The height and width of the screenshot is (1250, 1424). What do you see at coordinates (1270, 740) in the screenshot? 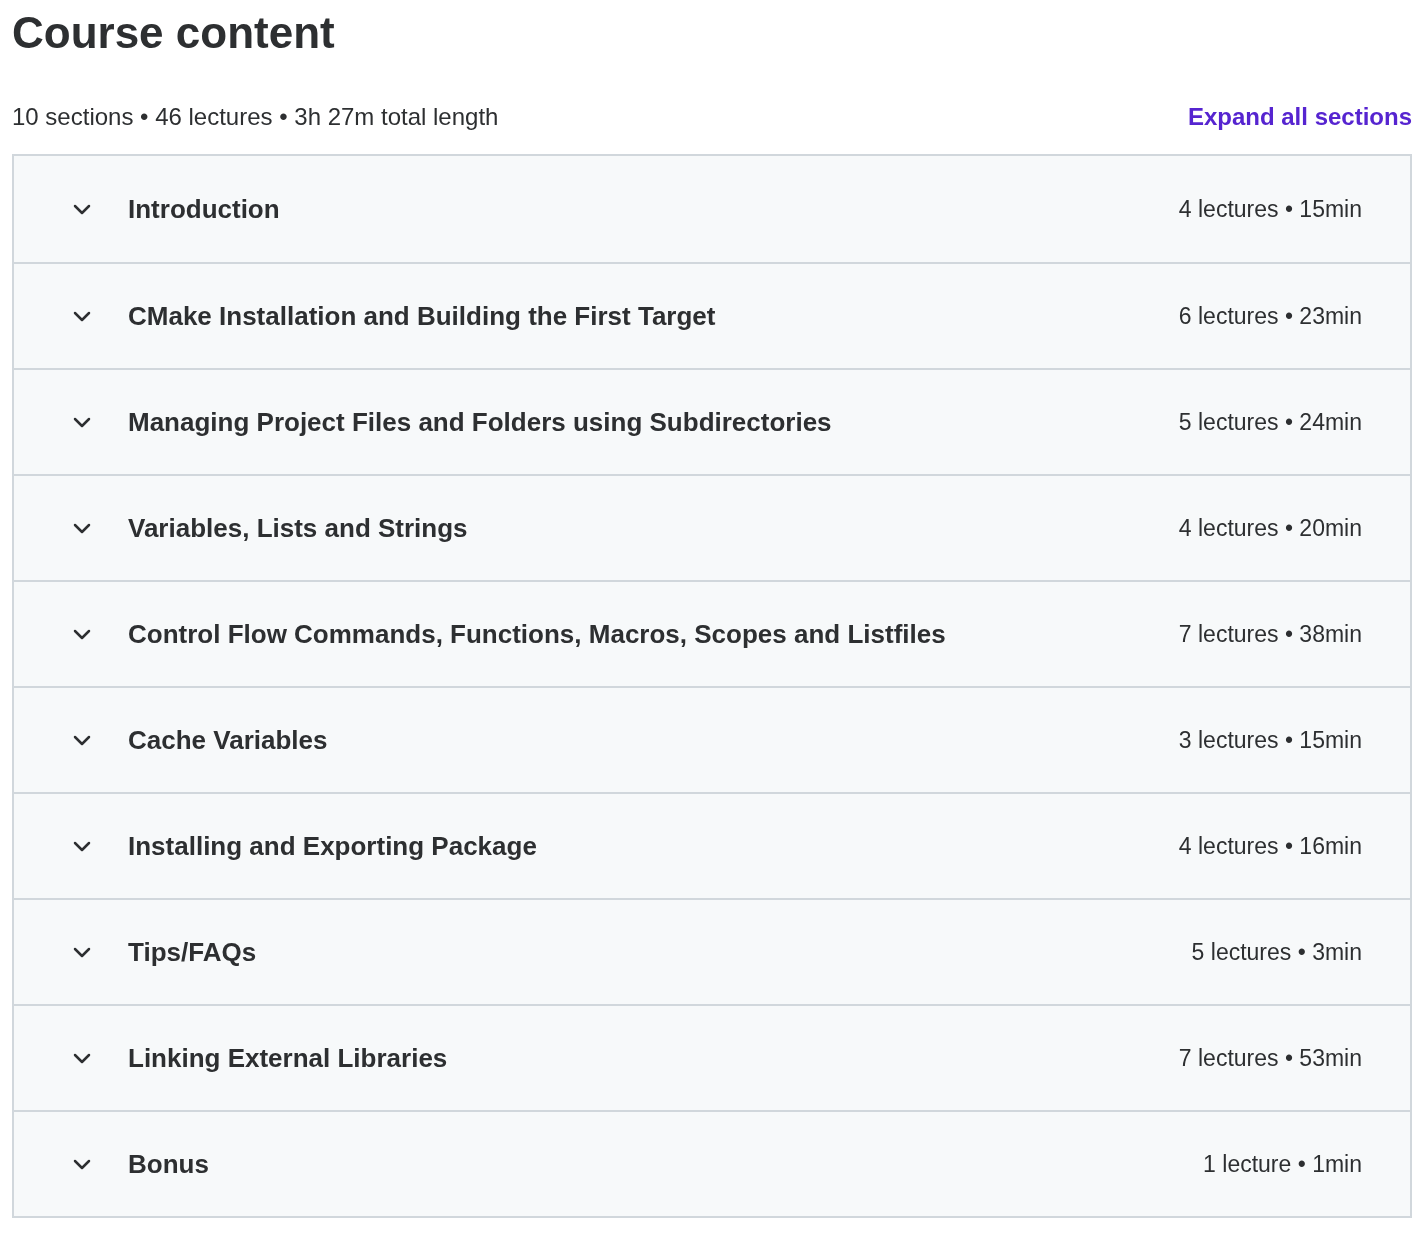
I see `section-meta: 3 lectures • 15min` at bounding box center [1270, 740].